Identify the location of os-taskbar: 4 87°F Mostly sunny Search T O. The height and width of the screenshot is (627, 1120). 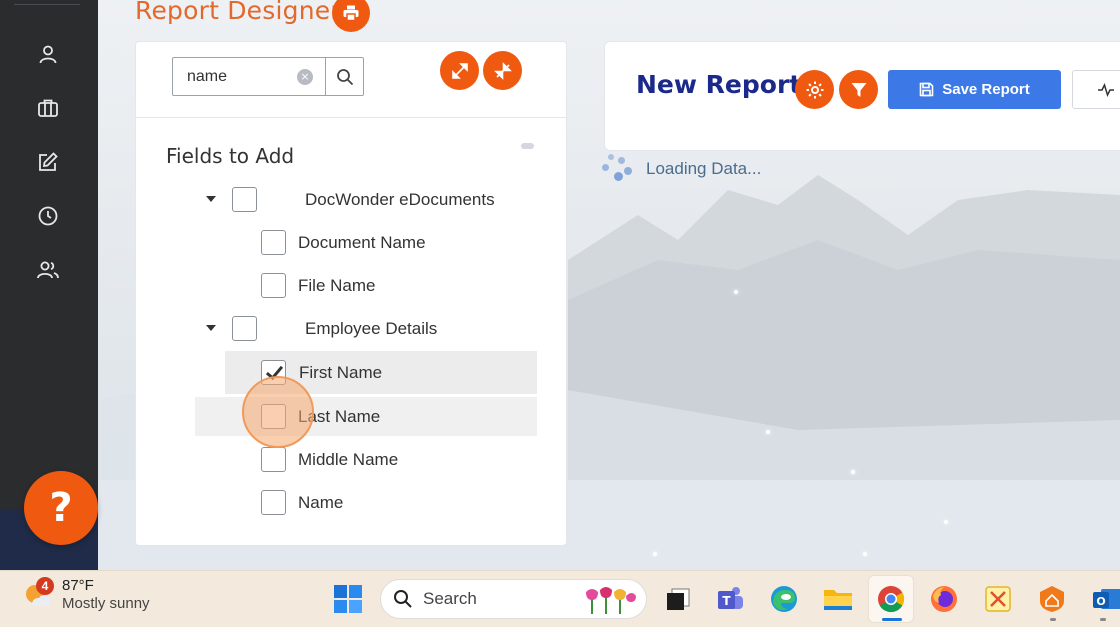
(560, 598).